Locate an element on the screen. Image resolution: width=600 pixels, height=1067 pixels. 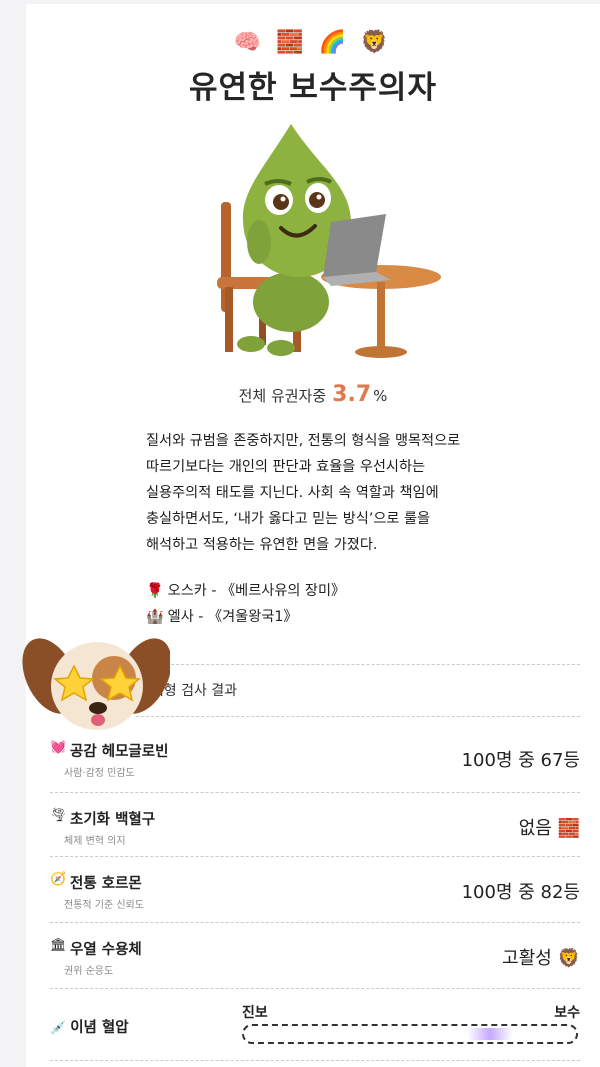
result-item-tradition: 🧭 전통 호르몬 전통적 기준 신뢰도 100명 중 82등 is located at coordinates (315, 894).